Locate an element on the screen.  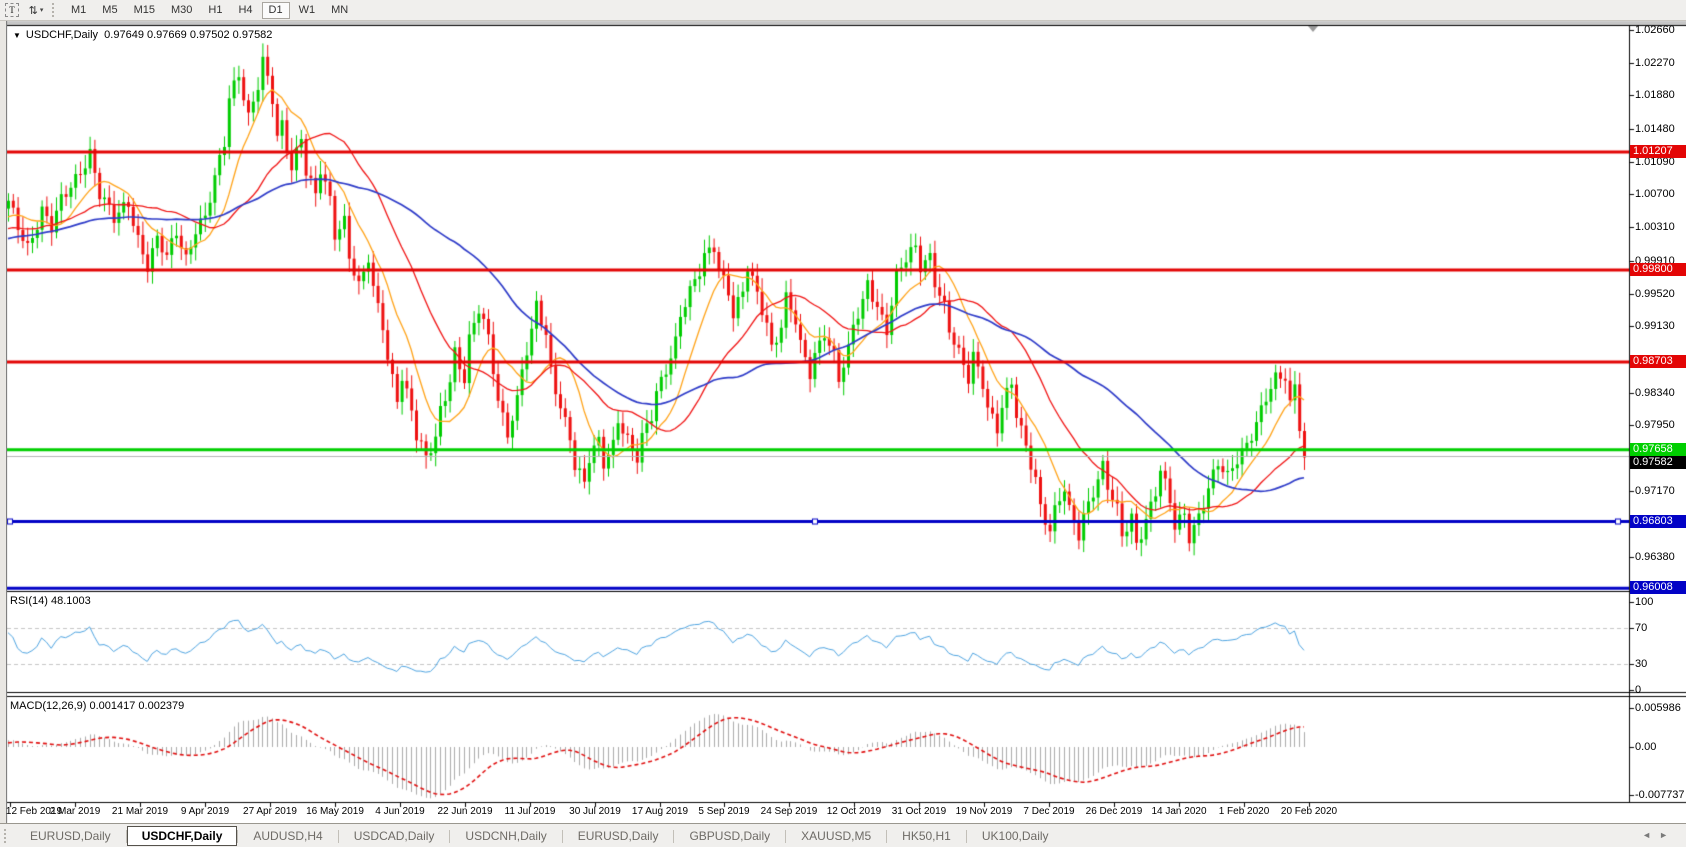
text-tool-button: T is located at coordinates (12, 10).